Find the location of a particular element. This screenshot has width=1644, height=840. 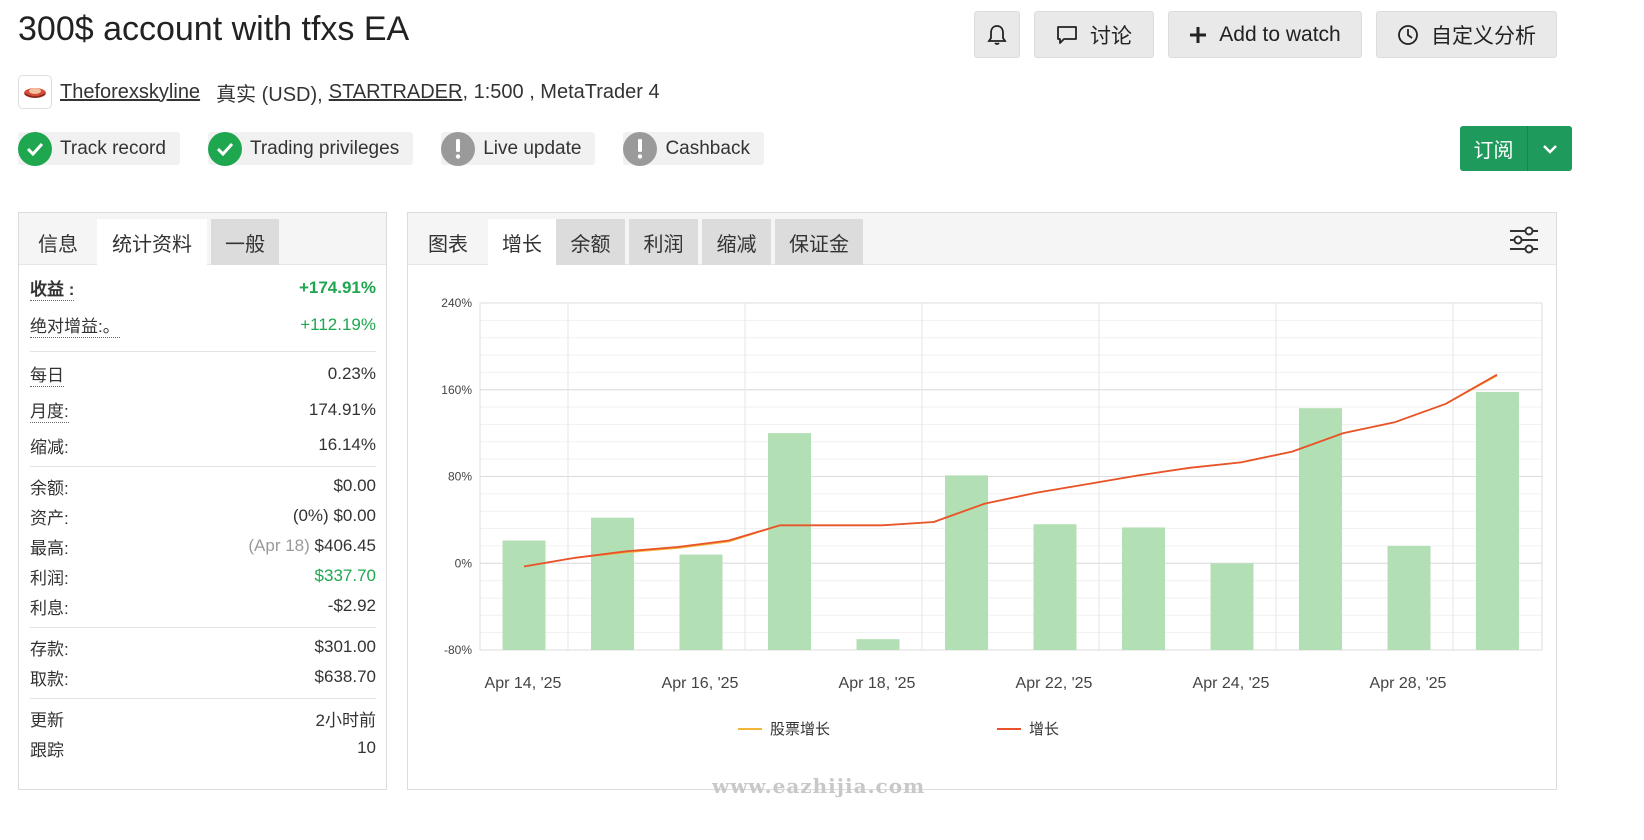

tab-info: 信息 is located at coordinates (58, 242).